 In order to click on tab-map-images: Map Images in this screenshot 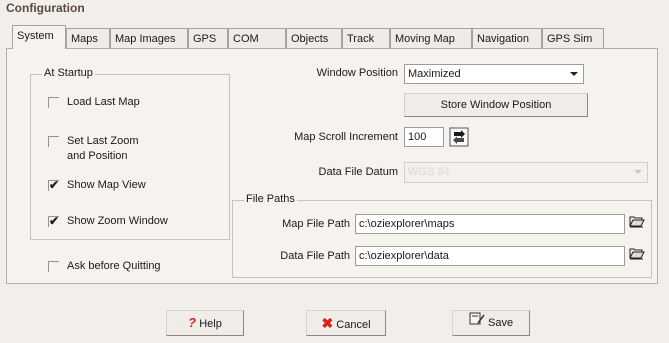, I will do `click(149, 38)`.